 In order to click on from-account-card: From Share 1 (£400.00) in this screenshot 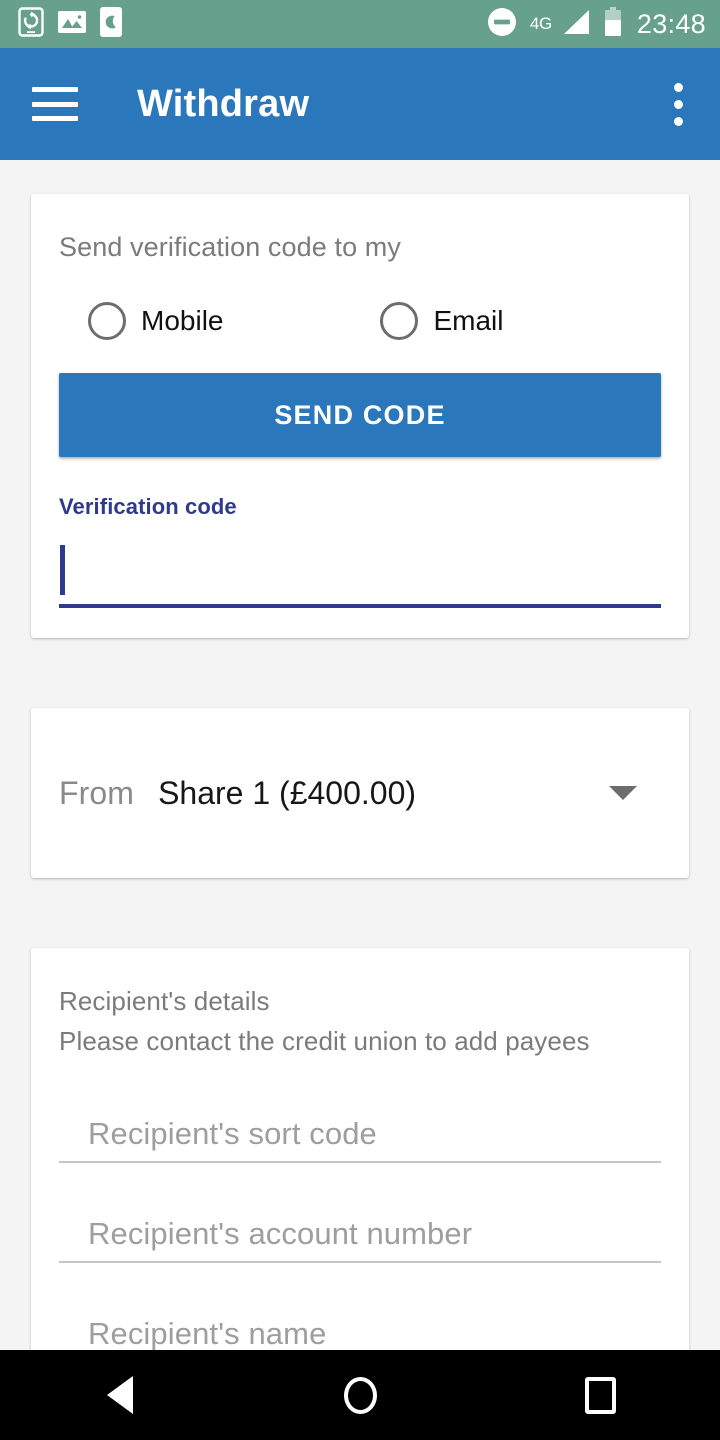, I will do `click(360, 793)`.